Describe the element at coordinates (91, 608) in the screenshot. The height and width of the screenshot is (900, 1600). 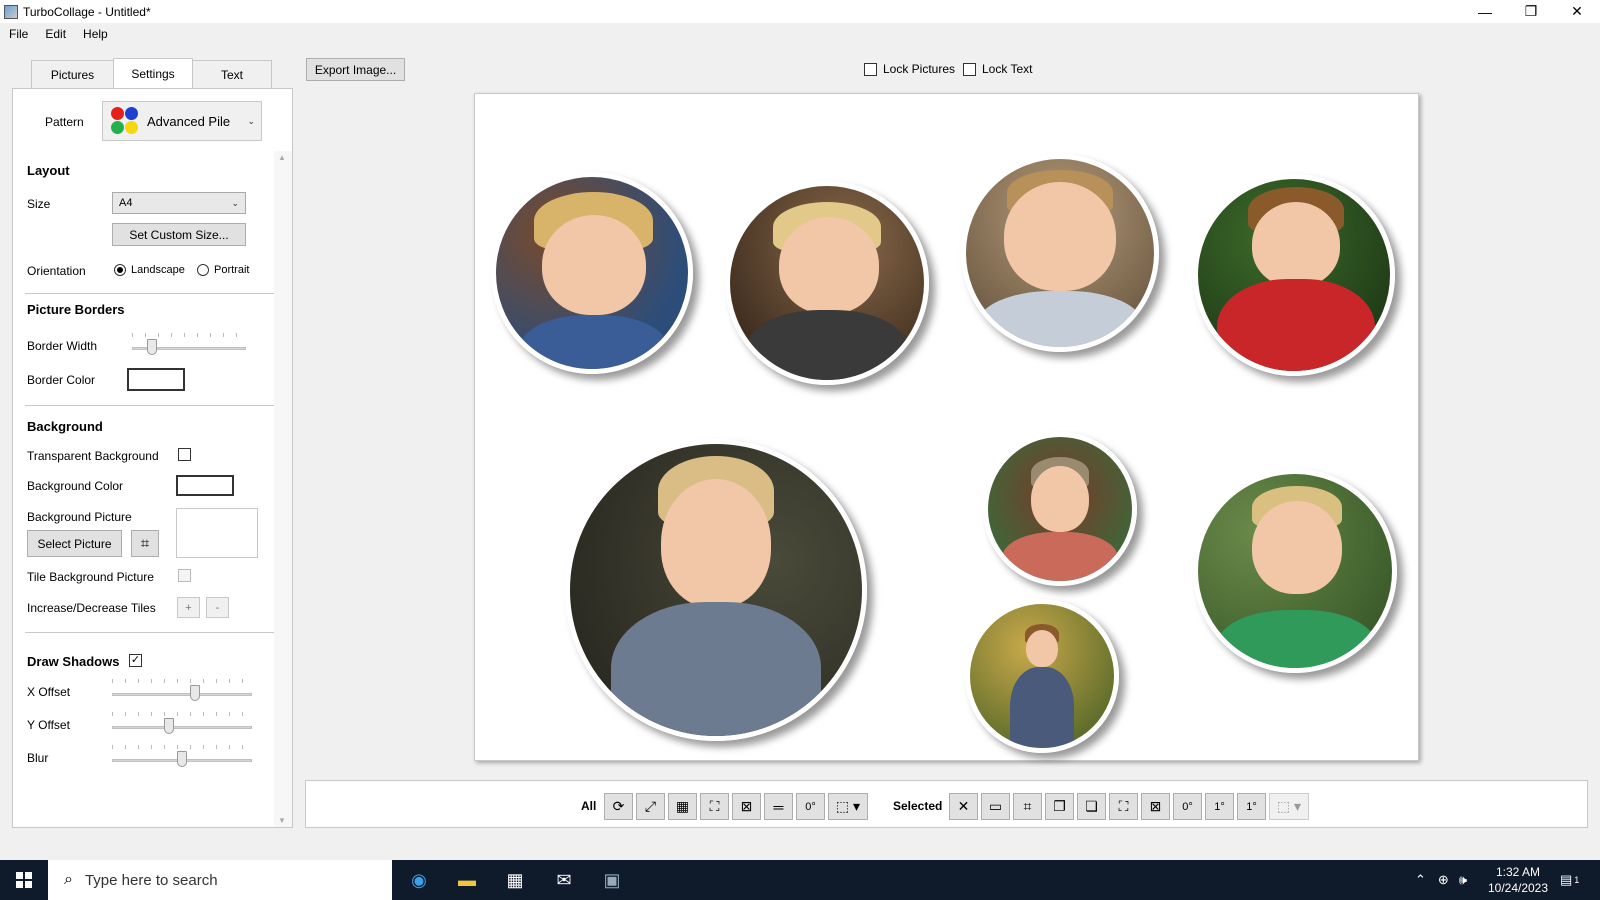
I see `increase-decrease-tiles-label: Increase/Decrease Tiles` at that location.